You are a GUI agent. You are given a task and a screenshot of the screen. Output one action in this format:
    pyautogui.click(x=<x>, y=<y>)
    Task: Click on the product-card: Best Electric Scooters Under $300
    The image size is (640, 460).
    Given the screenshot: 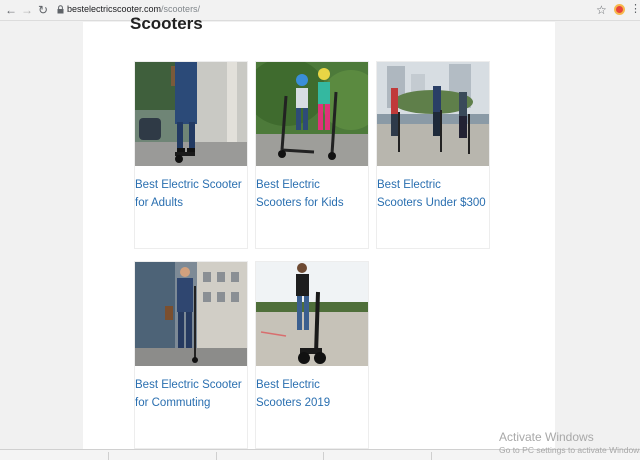 What is the action you would take?
    pyautogui.click(x=433, y=155)
    